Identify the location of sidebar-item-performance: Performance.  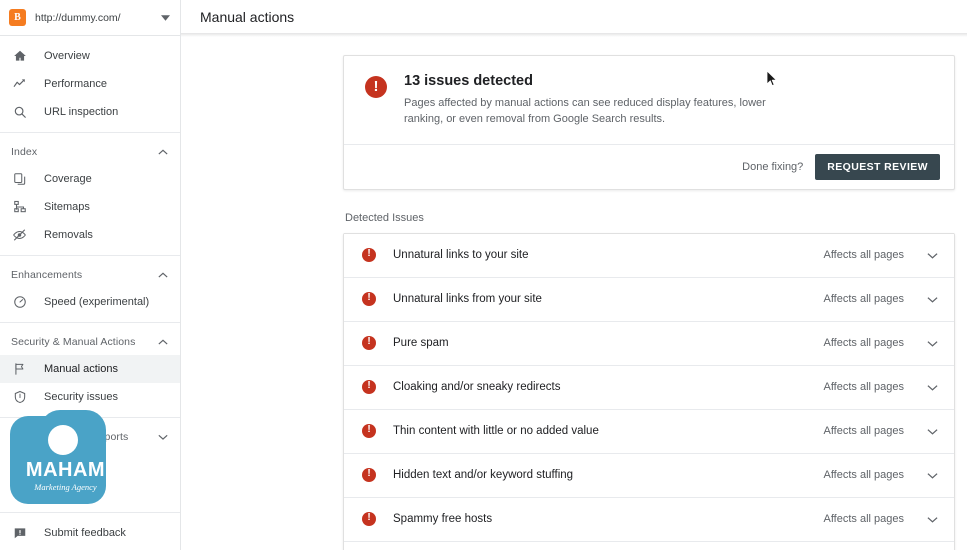
(90, 84).